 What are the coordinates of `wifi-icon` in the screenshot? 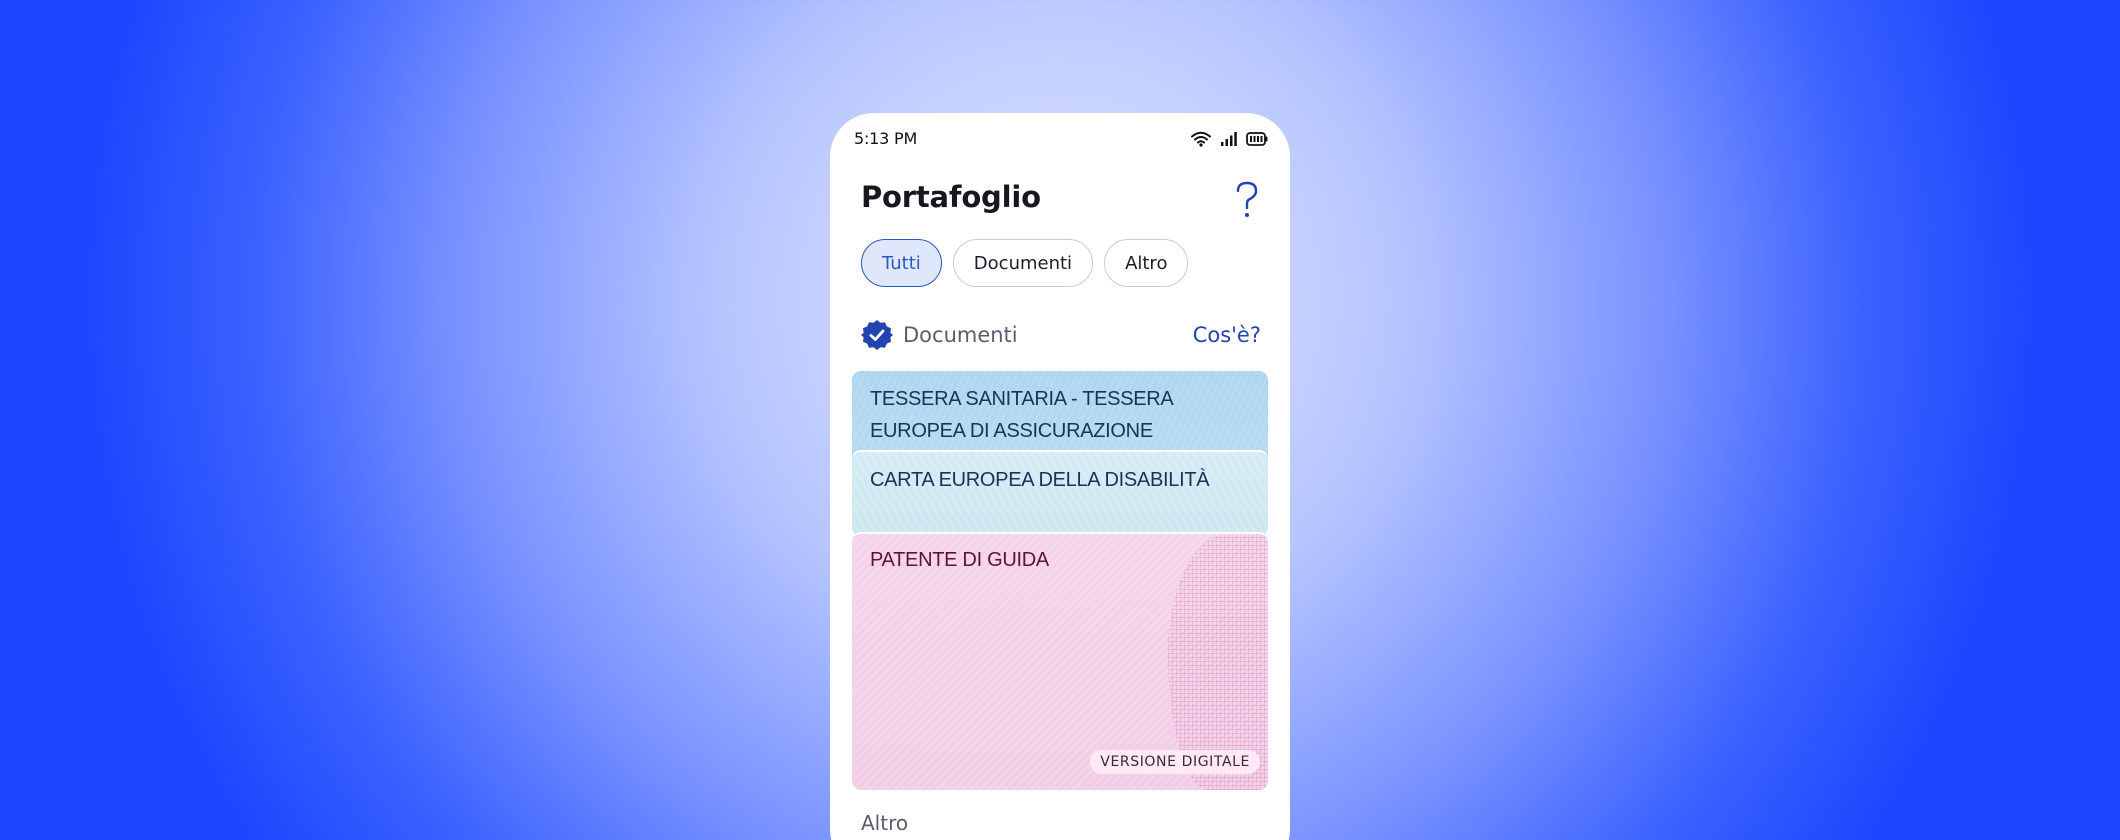 It's located at (1201, 139).